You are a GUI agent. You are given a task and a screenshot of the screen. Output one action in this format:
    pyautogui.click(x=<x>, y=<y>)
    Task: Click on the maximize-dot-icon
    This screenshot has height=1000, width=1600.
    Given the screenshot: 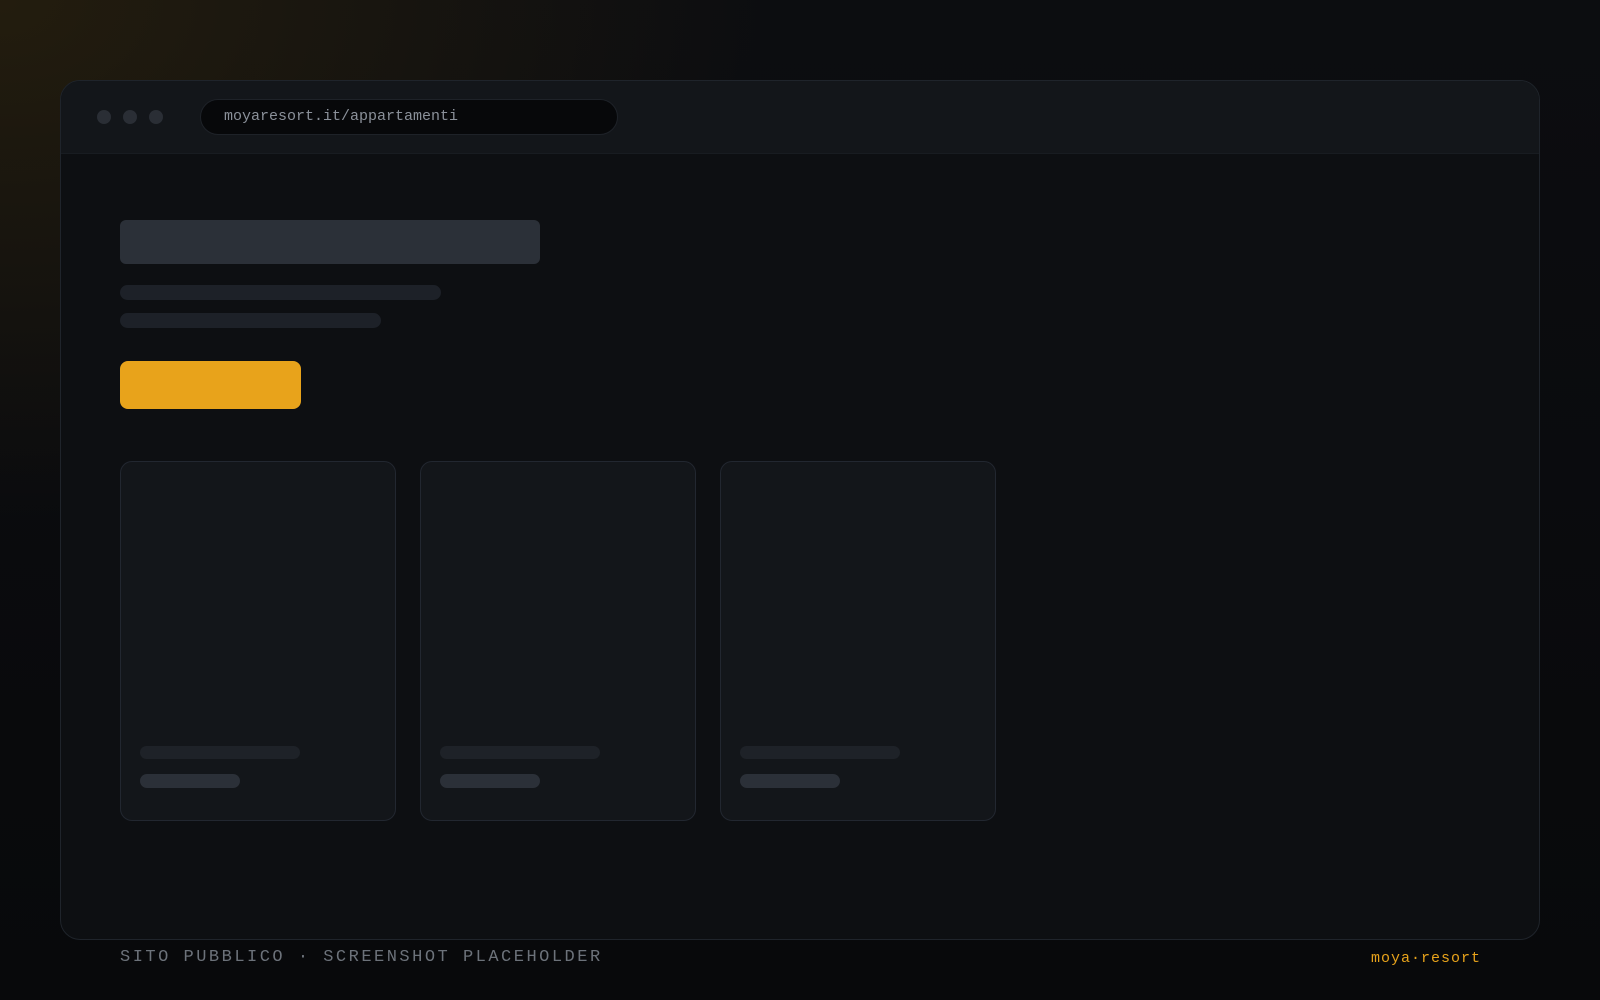 What is the action you would take?
    pyautogui.click(x=156, y=117)
    